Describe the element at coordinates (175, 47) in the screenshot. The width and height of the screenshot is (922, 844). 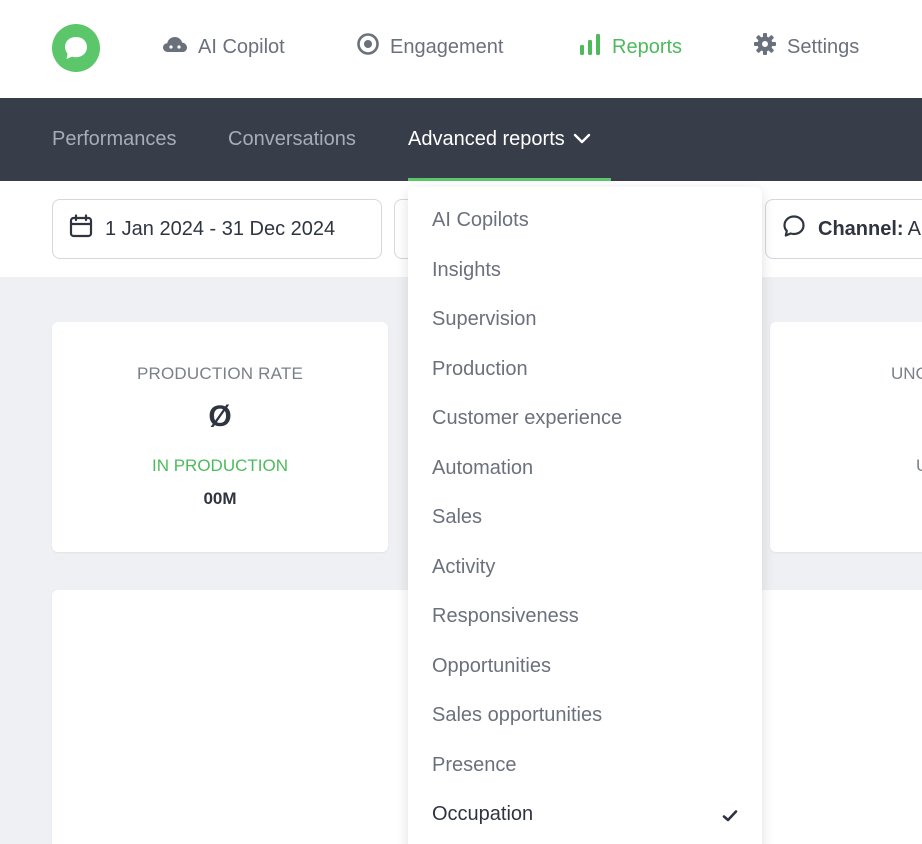
I see `cloud-icon` at that location.